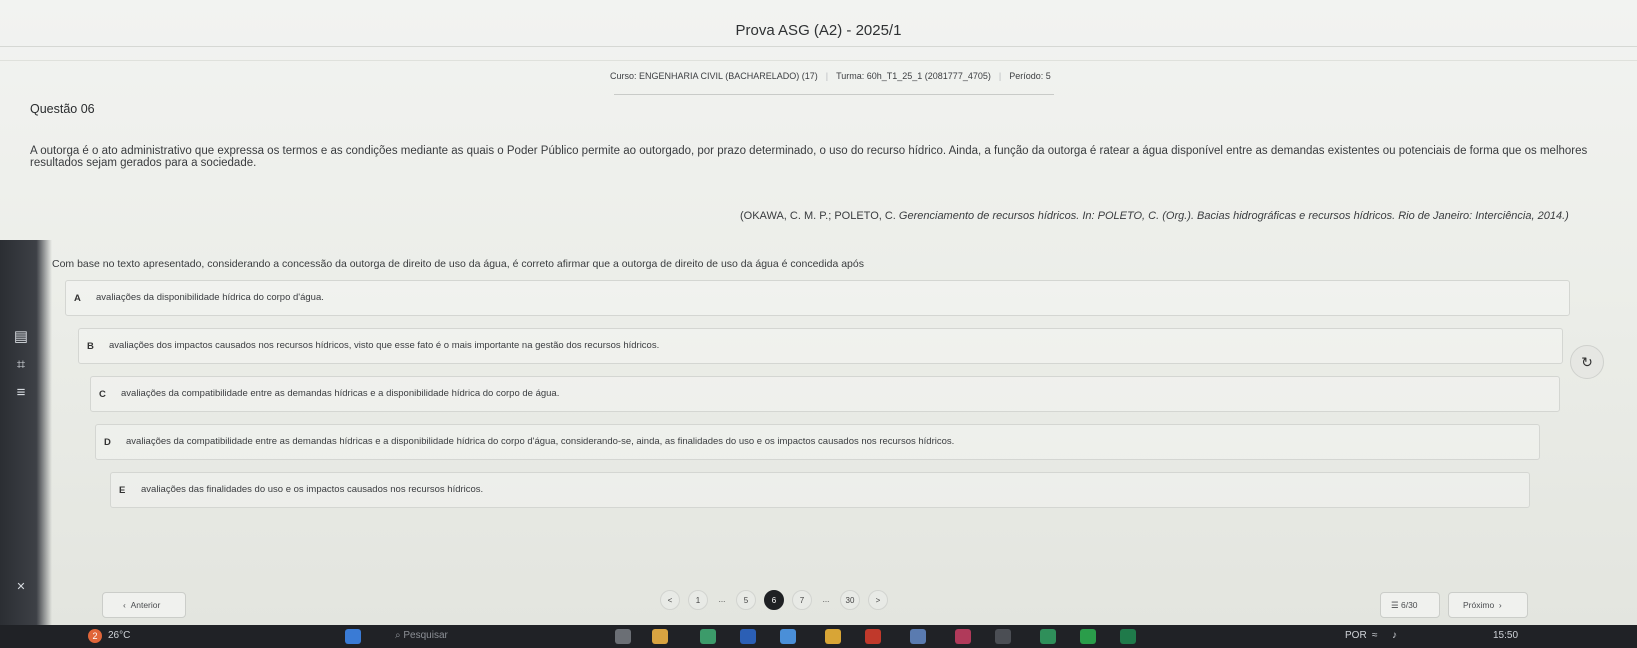 The image size is (1637, 648). What do you see at coordinates (623, 636) in the screenshot?
I see `task-view-icon` at bounding box center [623, 636].